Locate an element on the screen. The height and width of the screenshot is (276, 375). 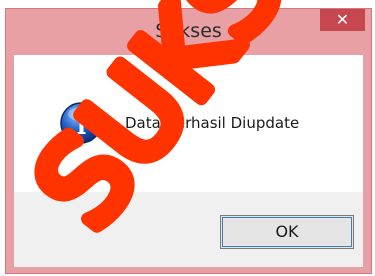
close-icon: ✕ is located at coordinates (342, 19).